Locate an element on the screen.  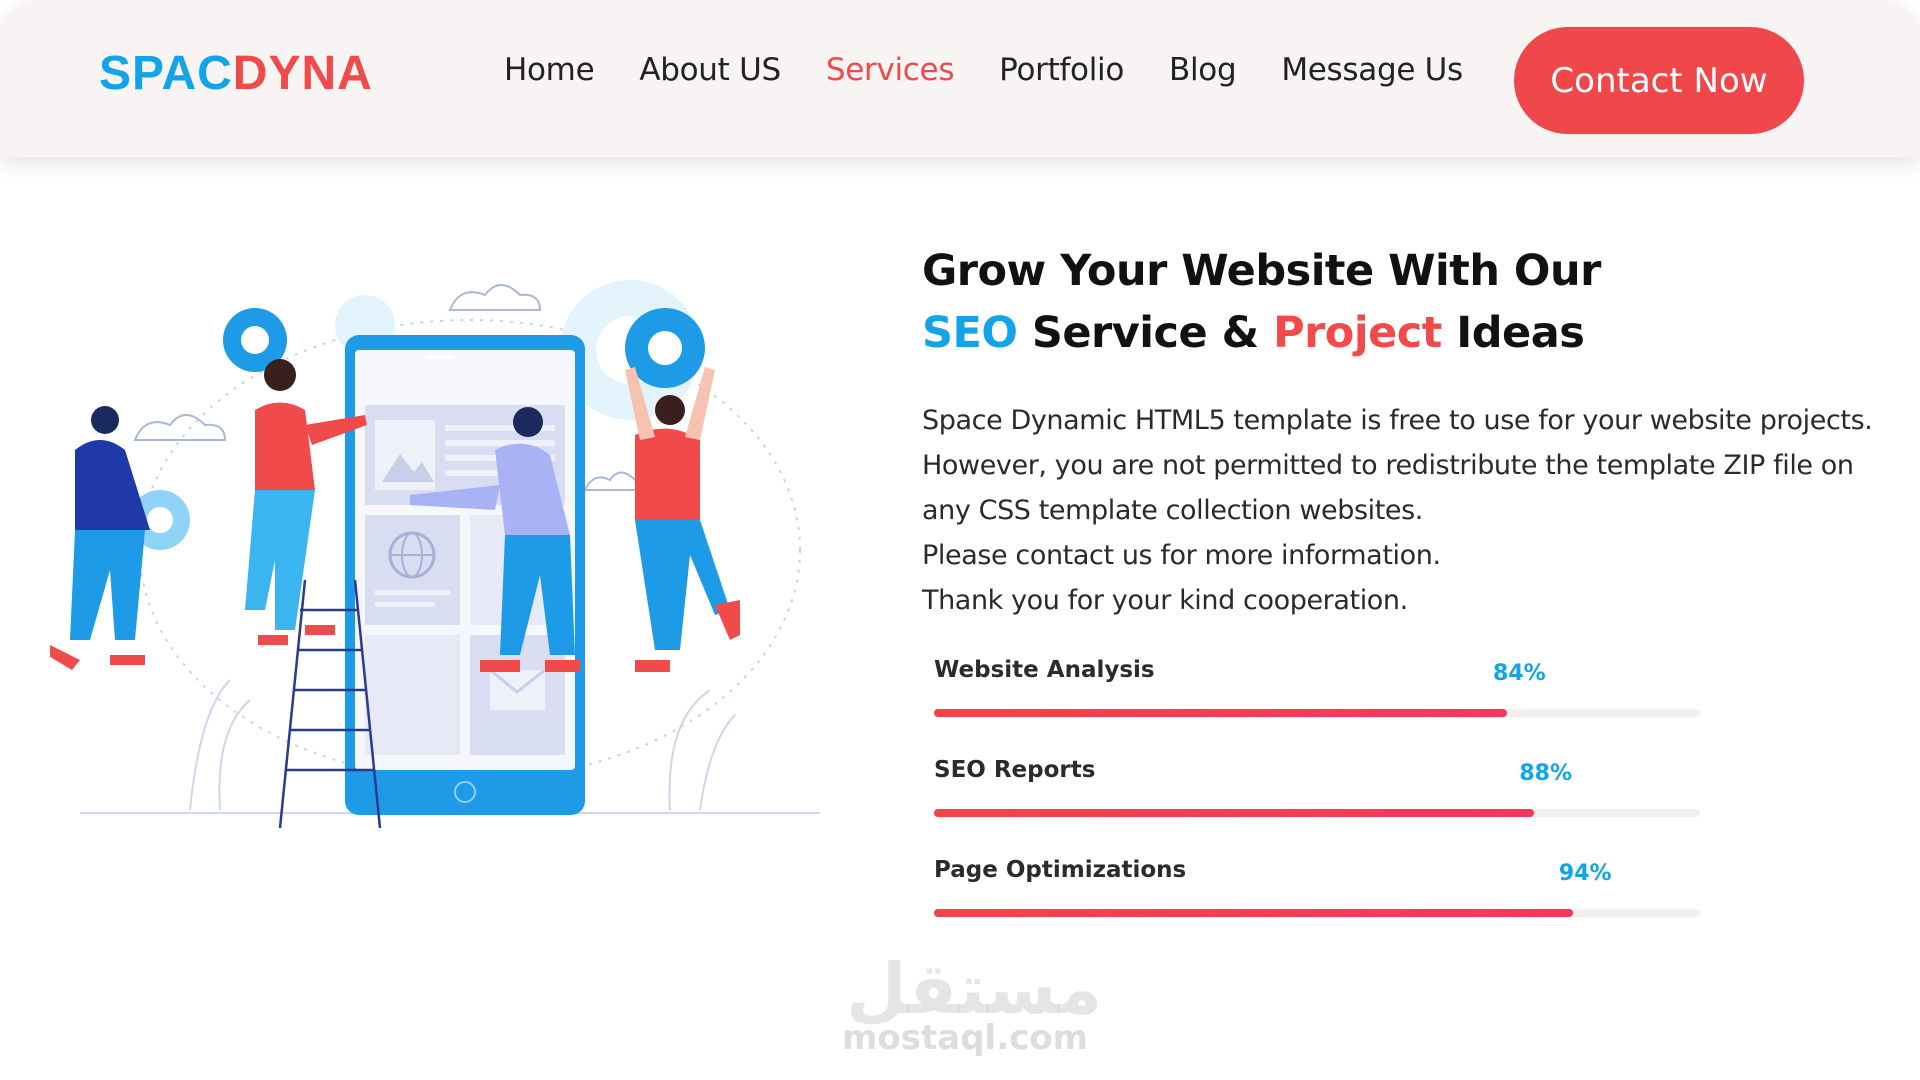
skill-website-analysis: Website Analysis 84% is located at coordinates (1317, 697).